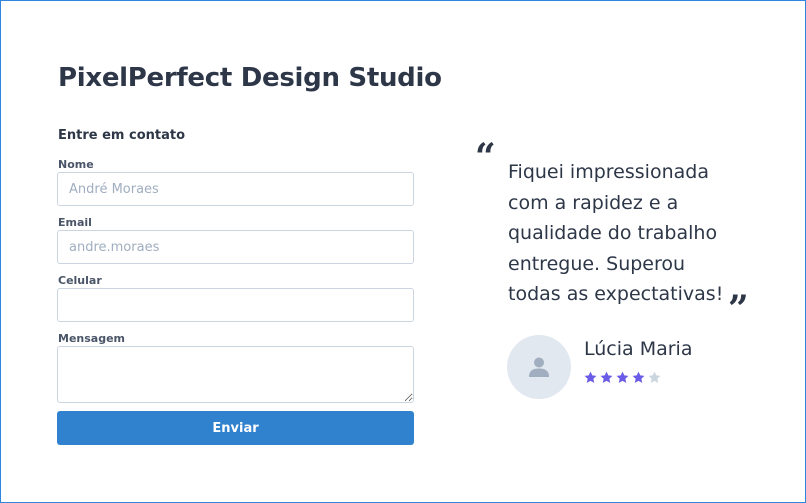  I want to click on open-quote-icon: “, so click(485, 157).